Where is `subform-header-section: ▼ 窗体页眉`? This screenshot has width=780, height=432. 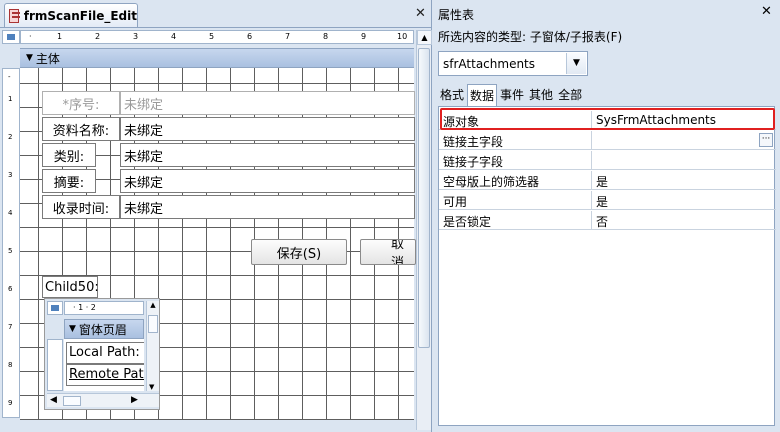
subform-header-section: ▼ 窗体页眉 is located at coordinates (104, 329).